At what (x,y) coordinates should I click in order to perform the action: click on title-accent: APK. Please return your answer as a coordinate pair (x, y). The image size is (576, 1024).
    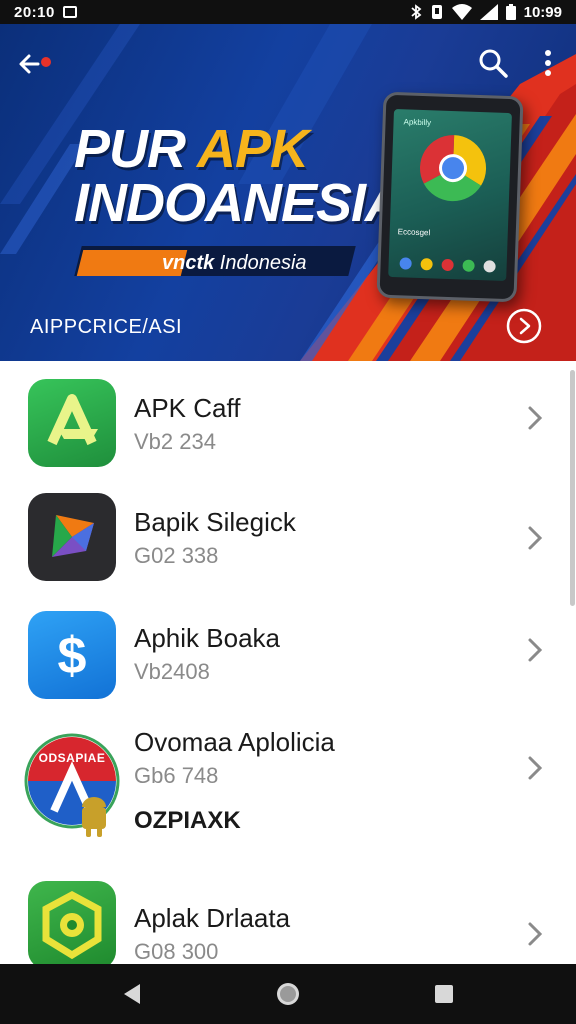
    Looking at the image, I should click on (253, 149).